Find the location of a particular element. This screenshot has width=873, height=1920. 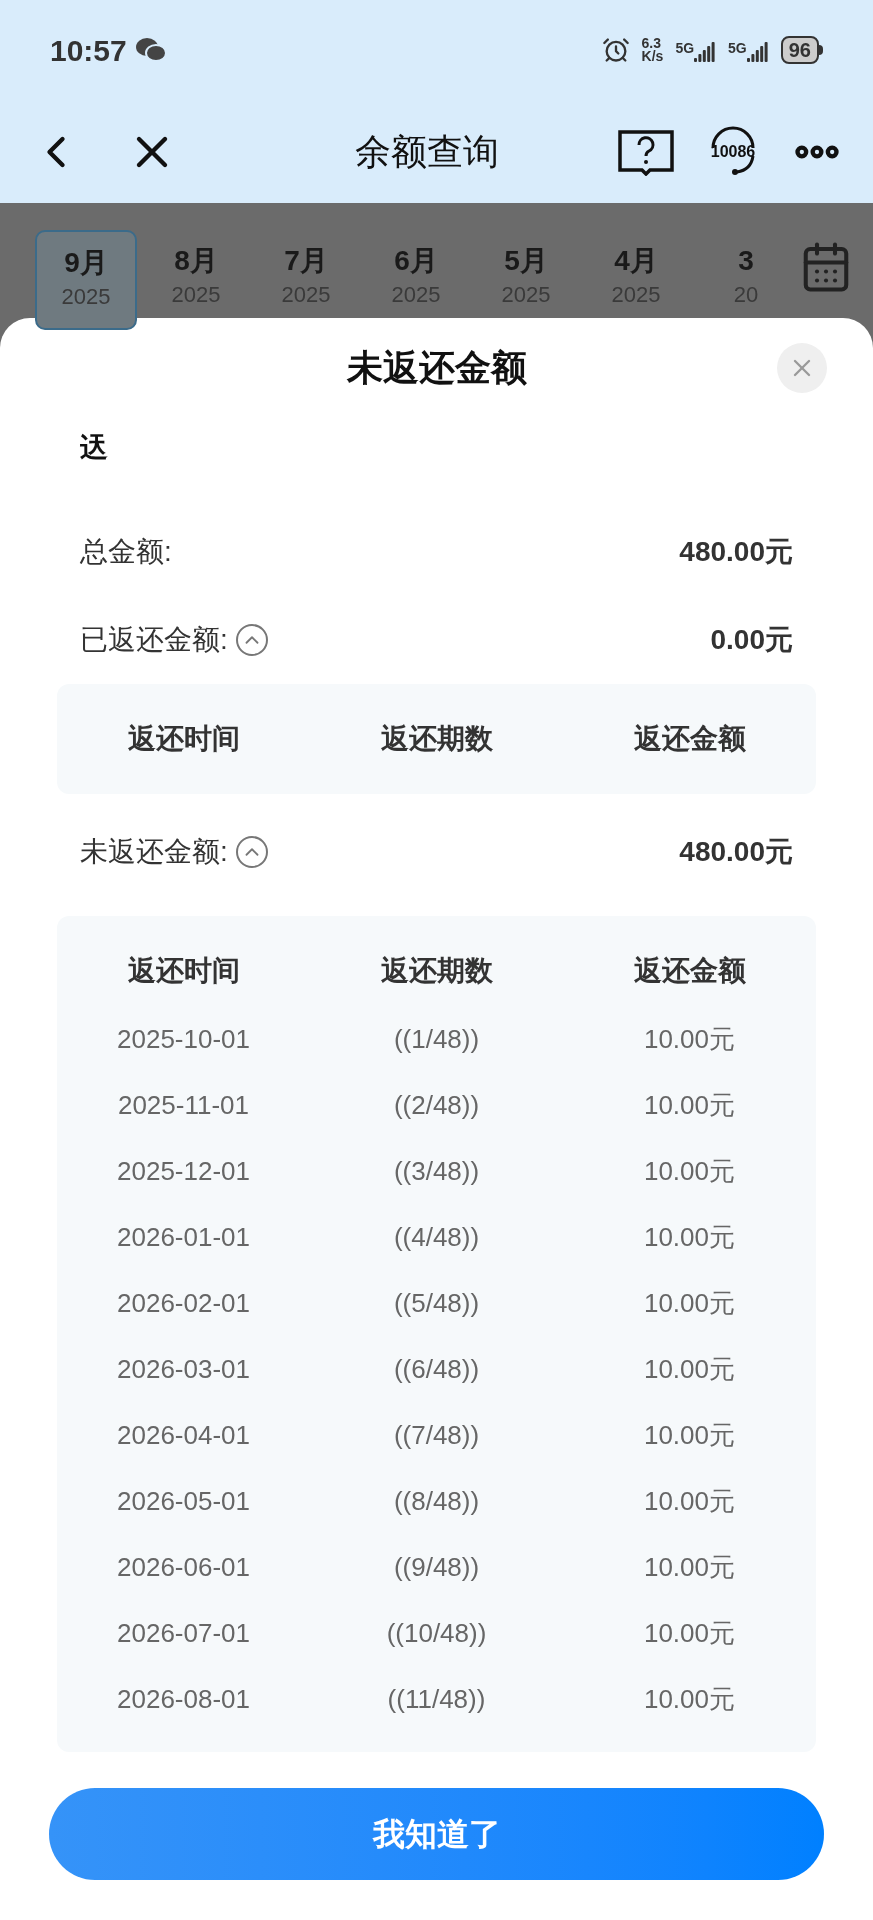

table-cell-text: ((2/48)) is located at coordinates (436, 1105).